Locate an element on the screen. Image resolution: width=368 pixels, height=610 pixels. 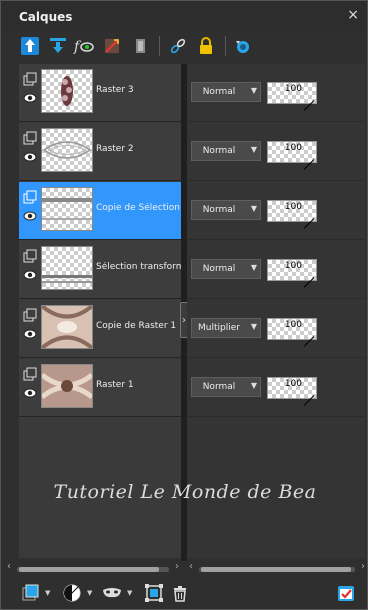
close-icon: × is located at coordinates (353, 15).